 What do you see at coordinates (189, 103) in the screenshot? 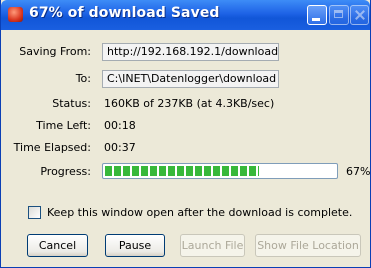
I see `status-value: 160KB of 237KB (at 4.3KB/sec)` at bounding box center [189, 103].